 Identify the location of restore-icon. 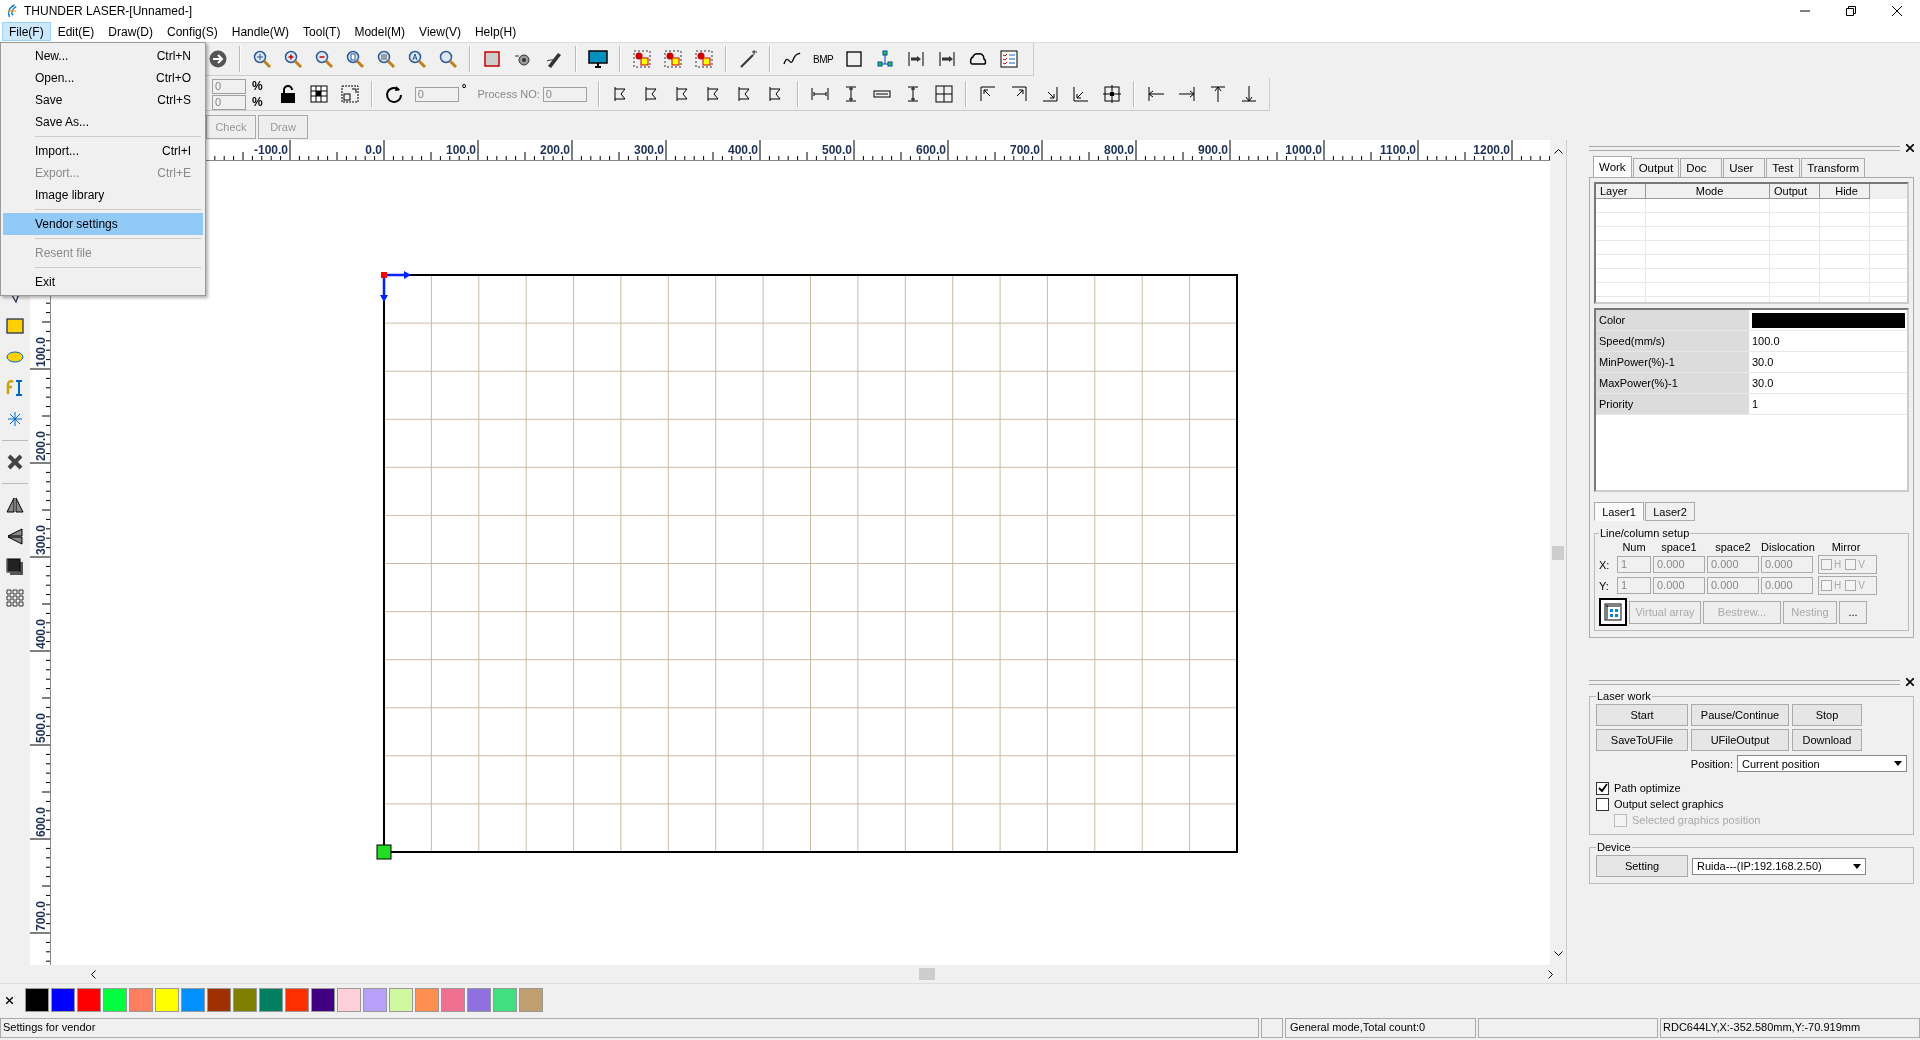
(1851, 10).